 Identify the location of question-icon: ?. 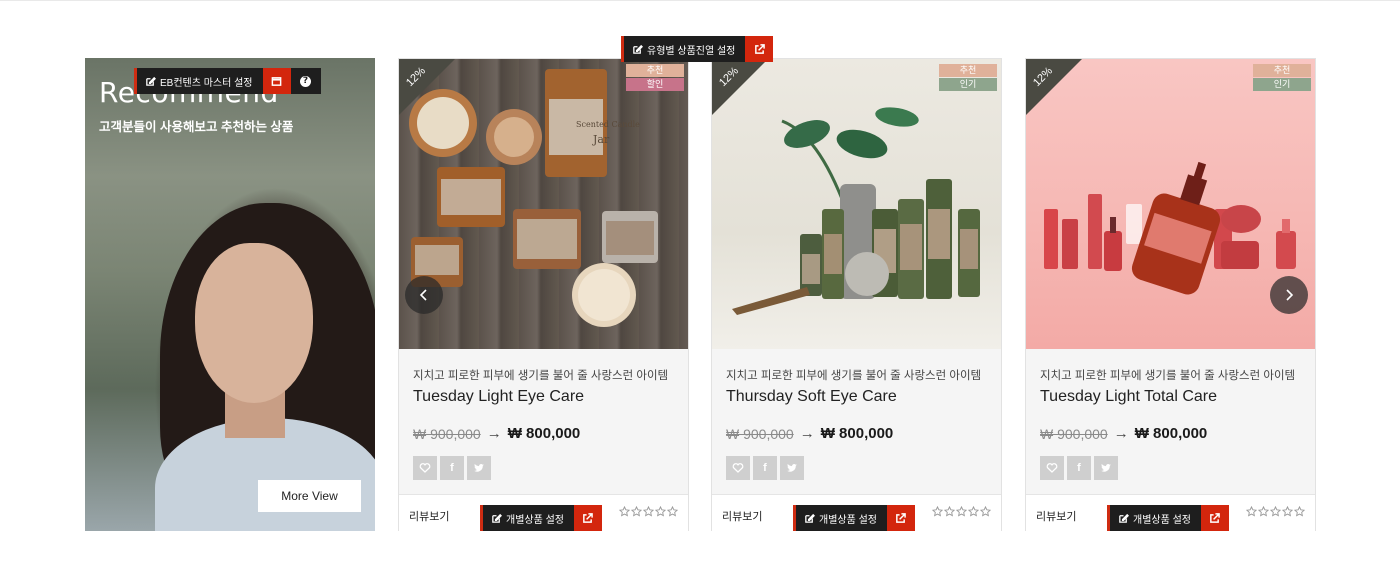
(305, 81).